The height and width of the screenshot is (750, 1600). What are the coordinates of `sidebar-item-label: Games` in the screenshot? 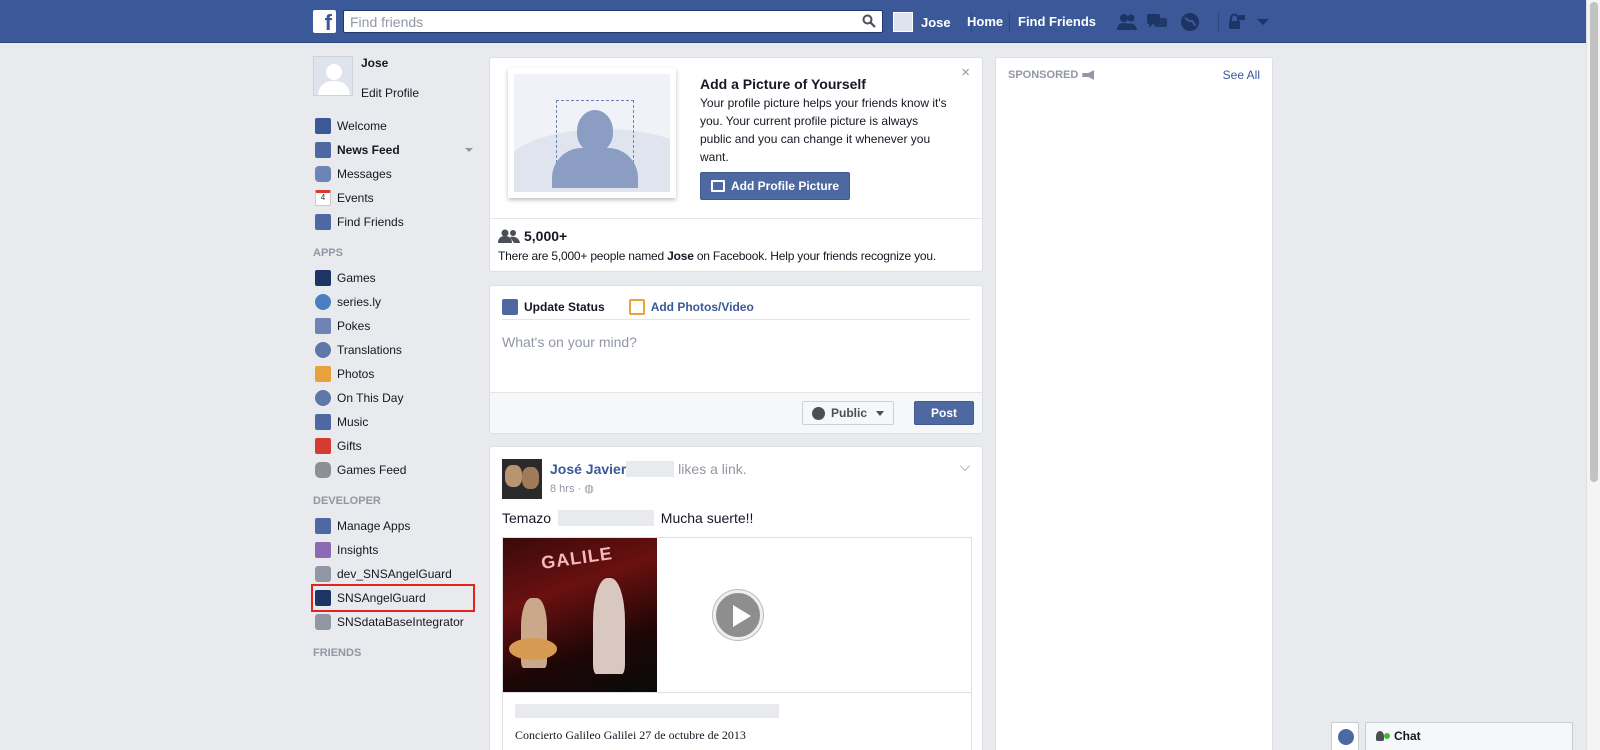 It's located at (356, 278).